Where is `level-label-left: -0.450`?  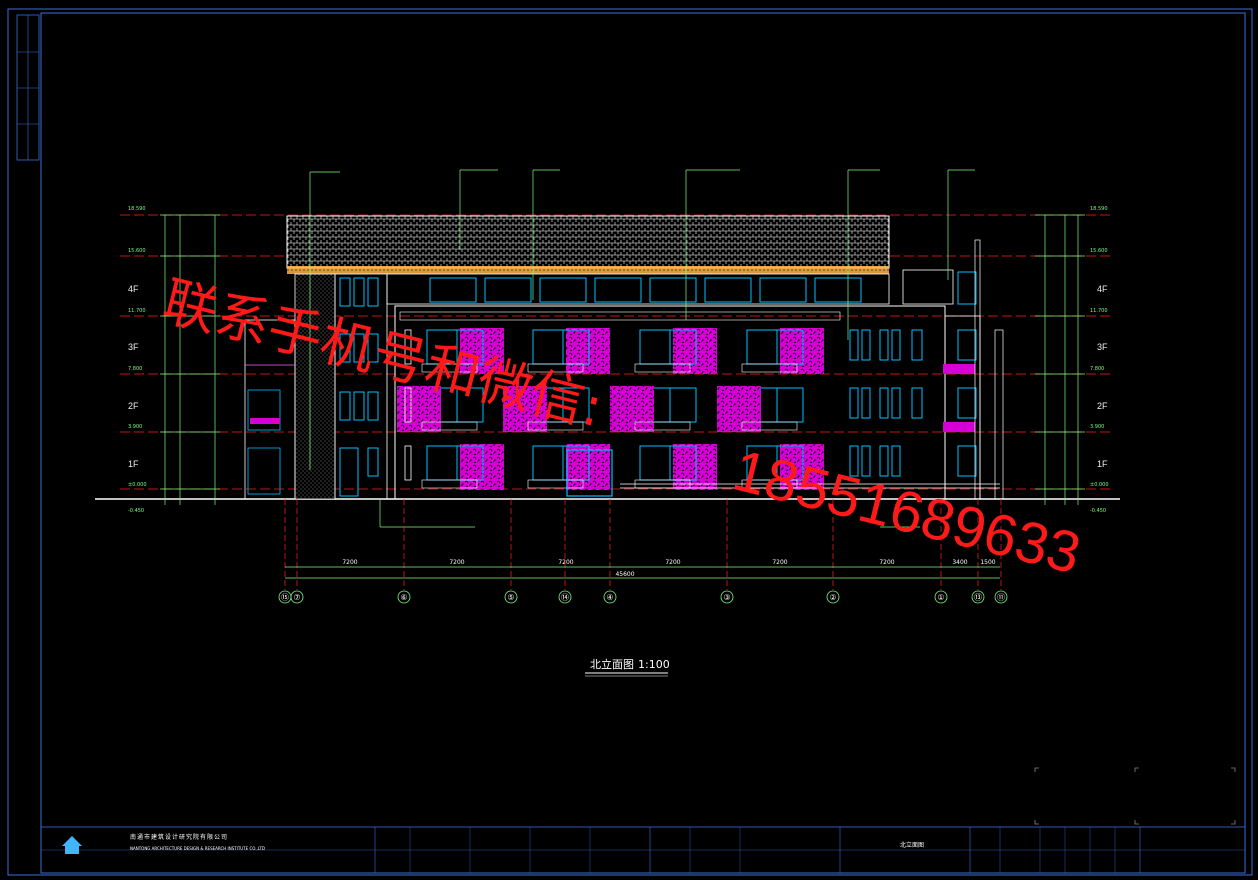
level-label-left: -0.450 is located at coordinates (136, 511).